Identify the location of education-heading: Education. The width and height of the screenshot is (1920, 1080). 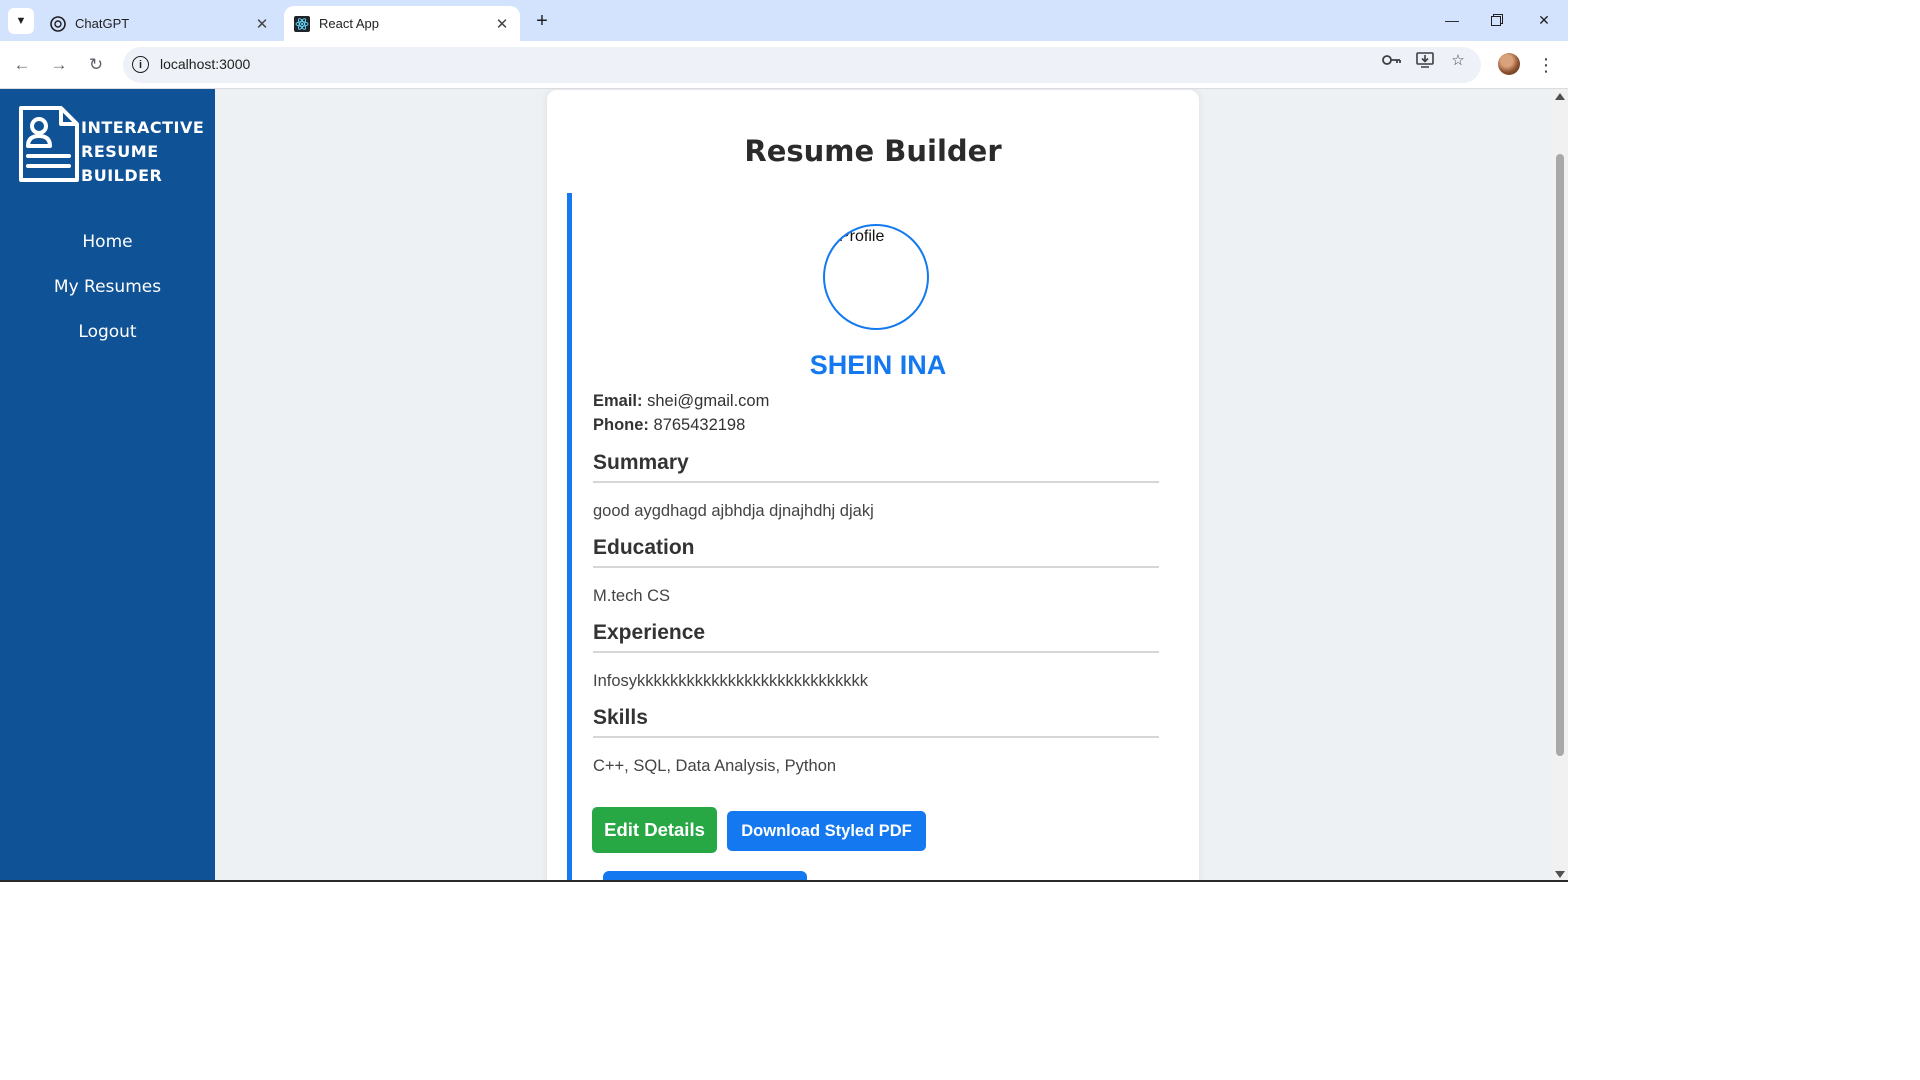
(876, 552).